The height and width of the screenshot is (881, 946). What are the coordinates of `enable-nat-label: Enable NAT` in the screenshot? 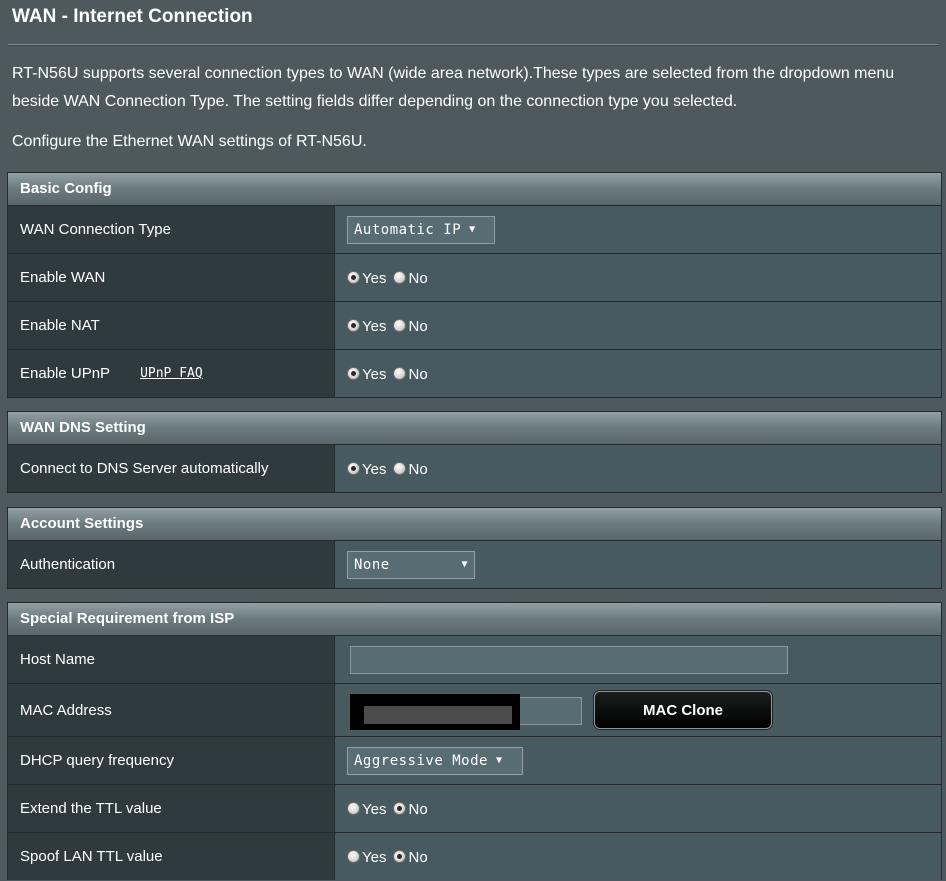 It's located at (171, 325).